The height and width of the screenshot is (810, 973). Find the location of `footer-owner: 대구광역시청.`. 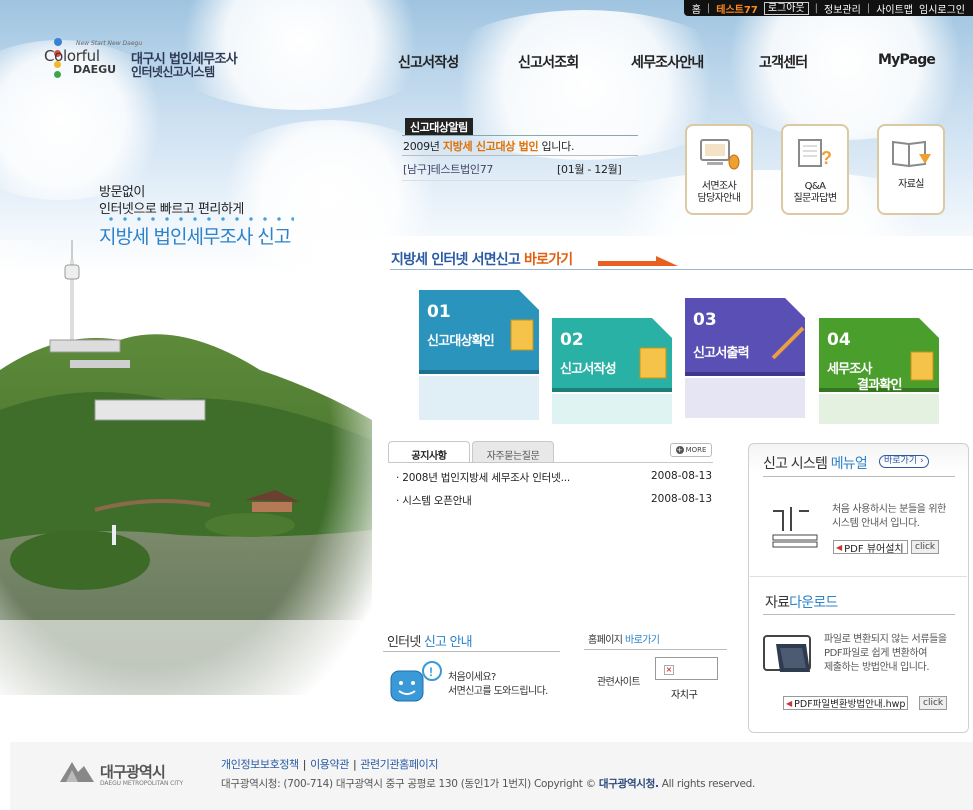

footer-owner: 대구광역시청. is located at coordinates (628, 784).